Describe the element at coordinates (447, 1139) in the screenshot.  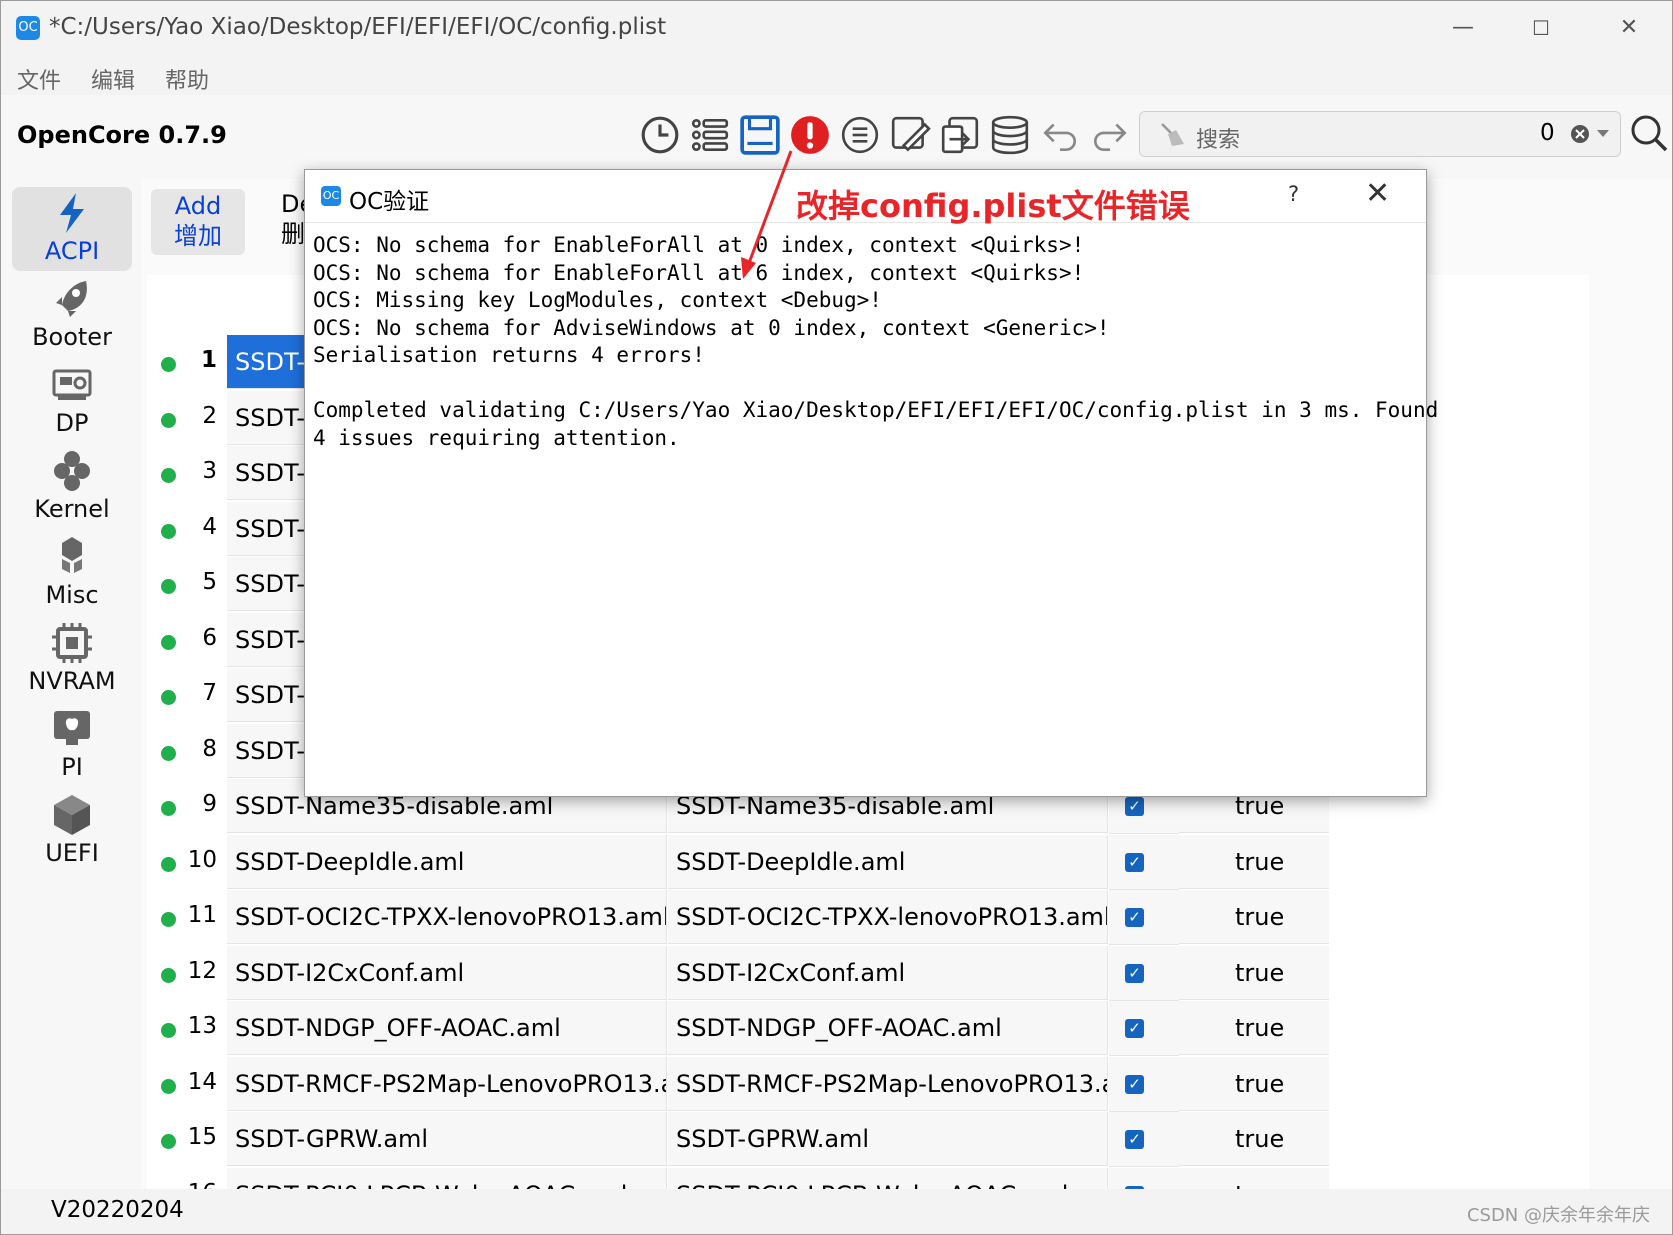
I see `path-cell: SSDT-GPRW.aml` at that location.